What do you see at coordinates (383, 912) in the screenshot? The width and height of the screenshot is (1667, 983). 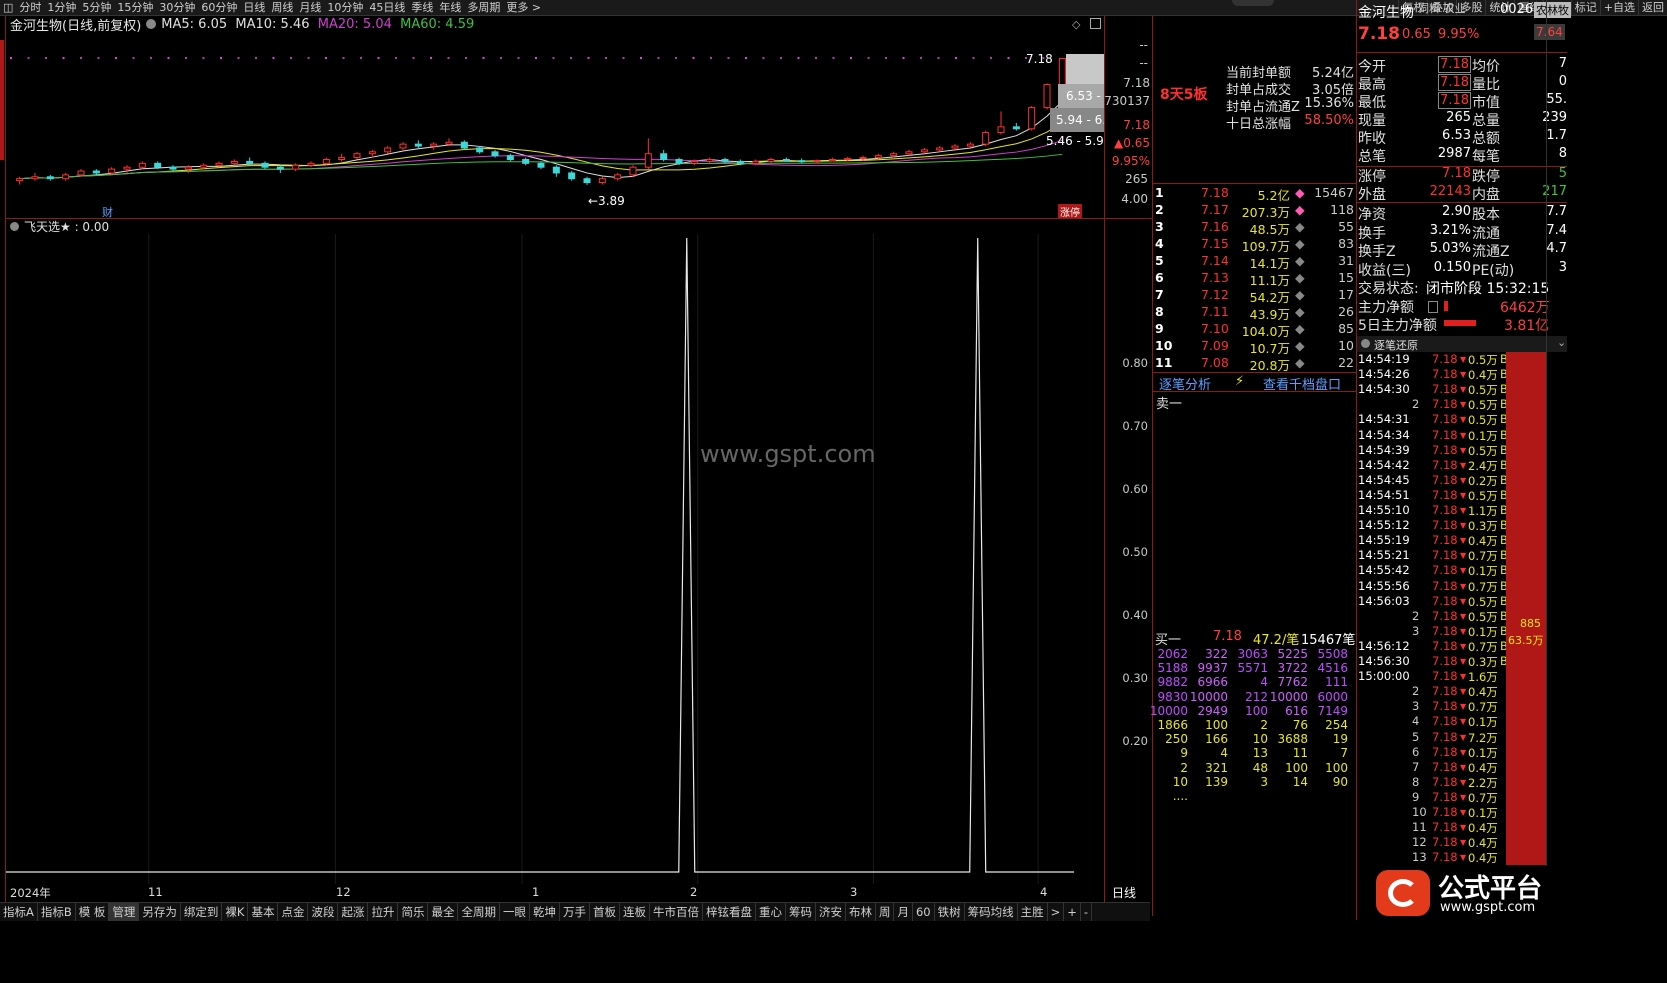 I see `indicator-tab-11: 拉升` at bounding box center [383, 912].